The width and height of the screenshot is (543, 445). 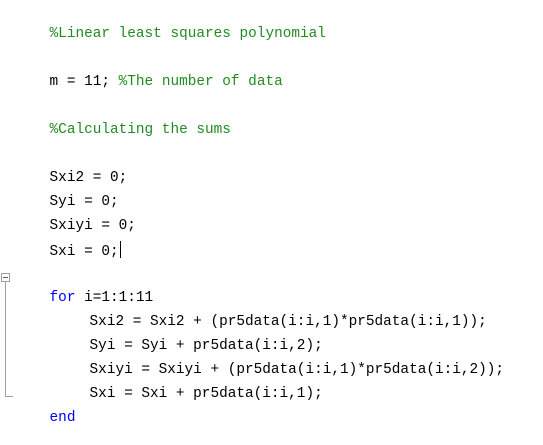 What do you see at coordinates (149, 72) in the screenshot?
I see `code-line-3: m = 11; %The number of data` at bounding box center [149, 72].